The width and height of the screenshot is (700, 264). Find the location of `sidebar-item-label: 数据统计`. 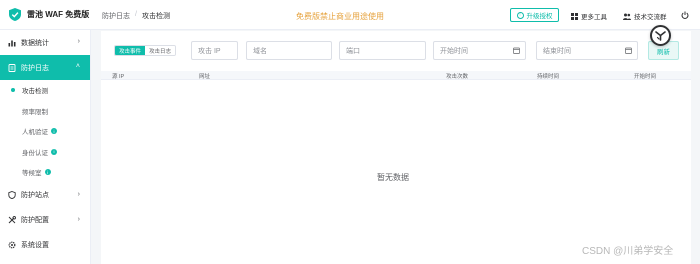

sidebar-item-label: 数据统计 is located at coordinates (35, 43).